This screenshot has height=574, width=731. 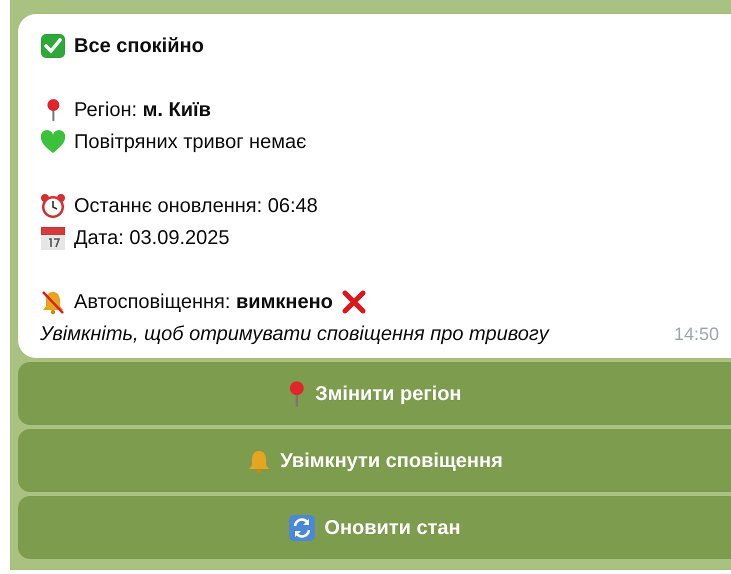 What do you see at coordinates (152, 238) in the screenshot?
I see `info-text: Дата: 03.09.2025` at bounding box center [152, 238].